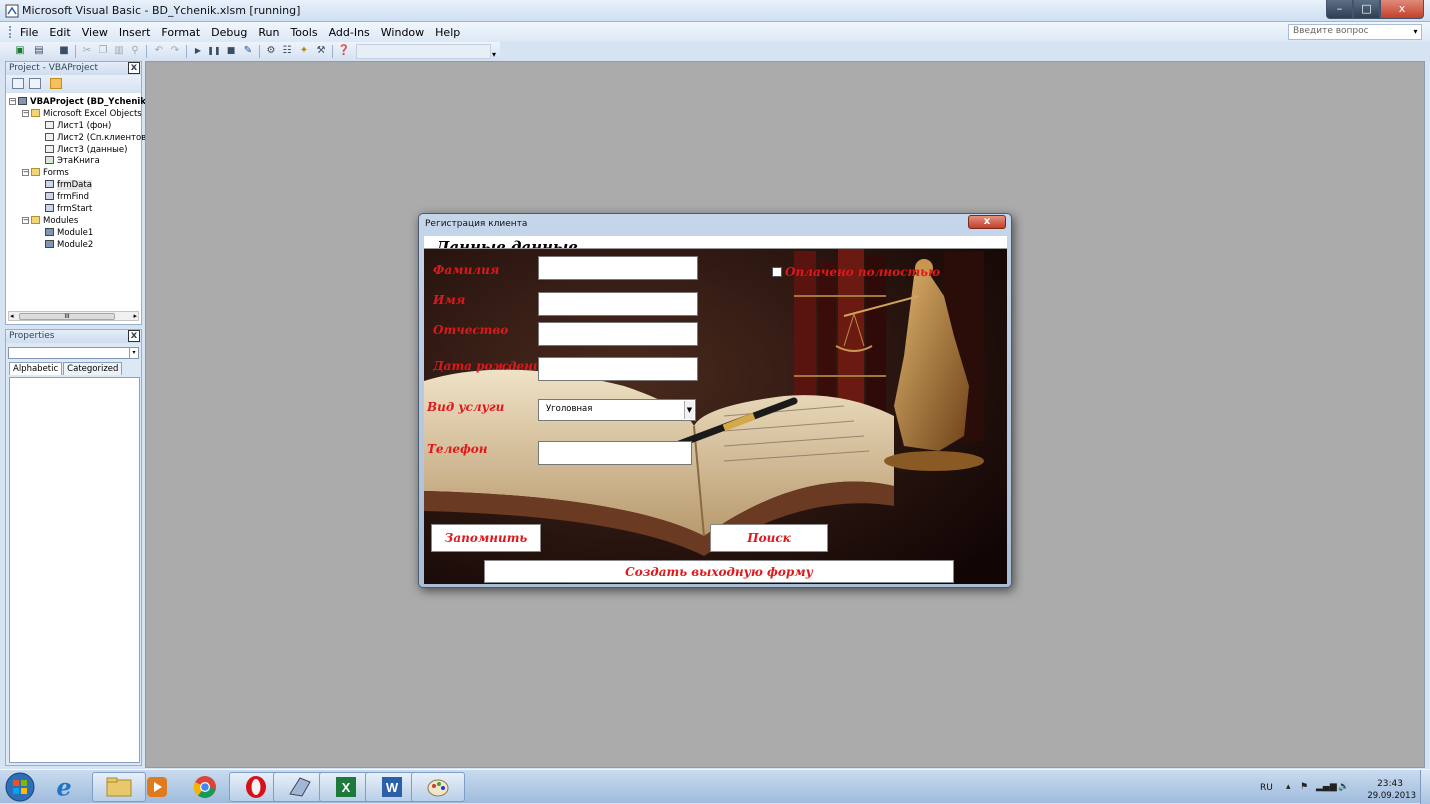 The height and width of the screenshot is (804, 1430). Describe the element at coordinates (95, 32) in the screenshot. I see `menu-view: View` at that location.